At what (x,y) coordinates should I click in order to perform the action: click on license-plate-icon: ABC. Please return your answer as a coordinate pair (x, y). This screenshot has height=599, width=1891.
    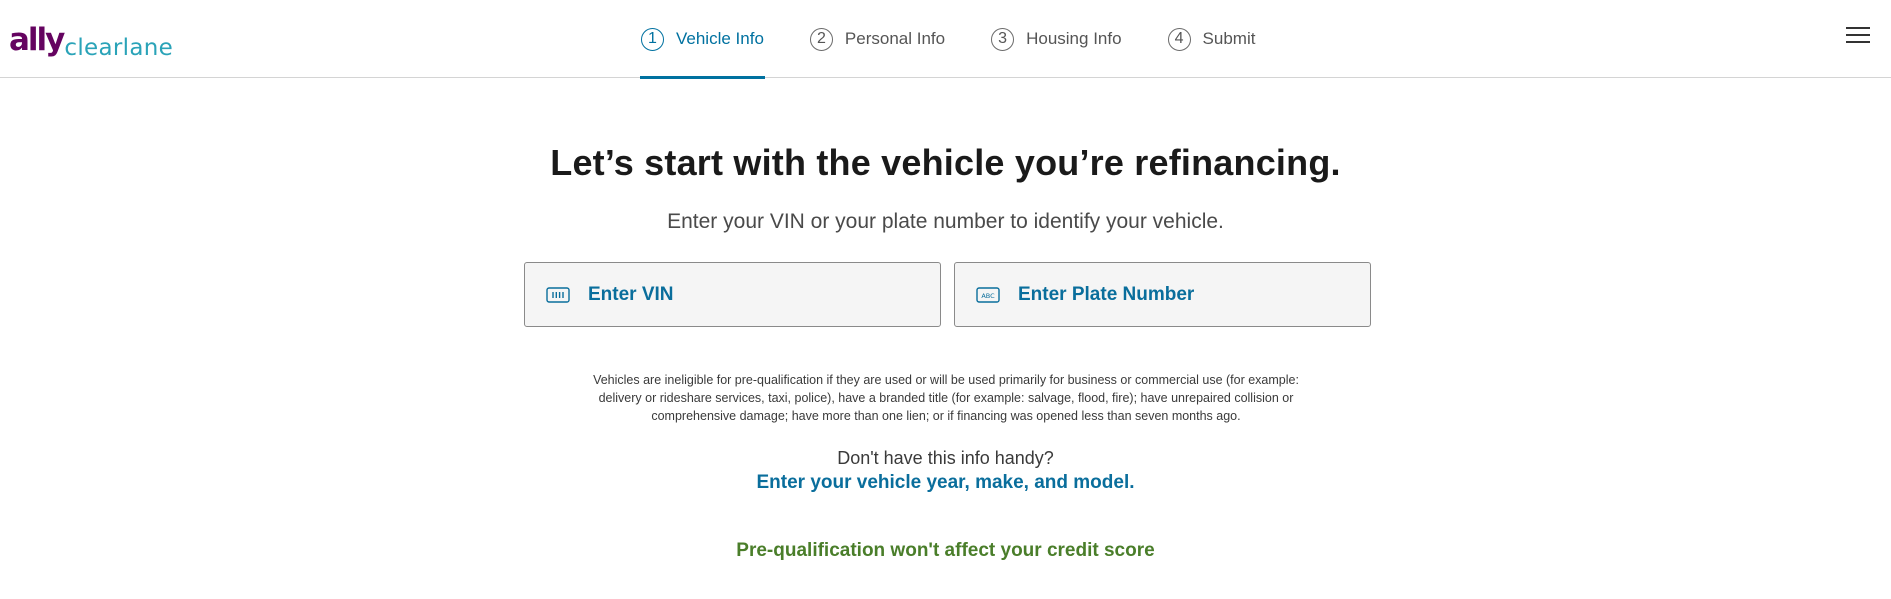
    Looking at the image, I should click on (988, 294).